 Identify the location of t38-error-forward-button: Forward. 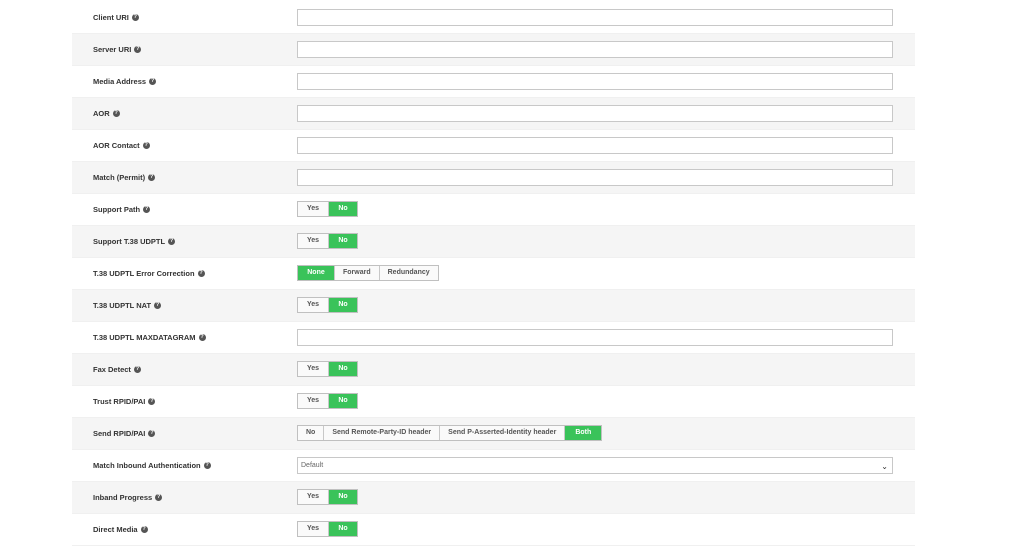
(357, 273).